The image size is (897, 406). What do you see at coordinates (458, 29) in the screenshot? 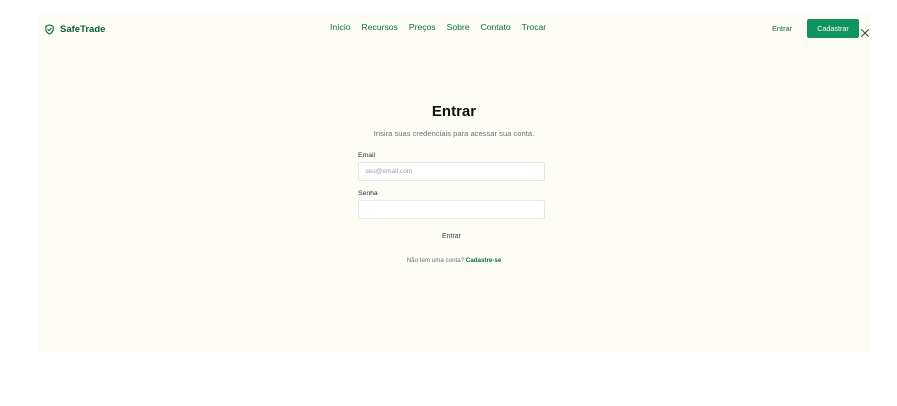
I see `nav-item-sobre: Sobre` at bounding box center [458, 29].